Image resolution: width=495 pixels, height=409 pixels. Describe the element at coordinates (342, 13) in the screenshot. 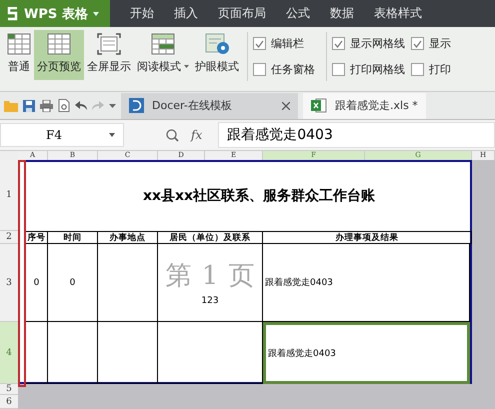

I see `menu-tab: 数据` at that location.